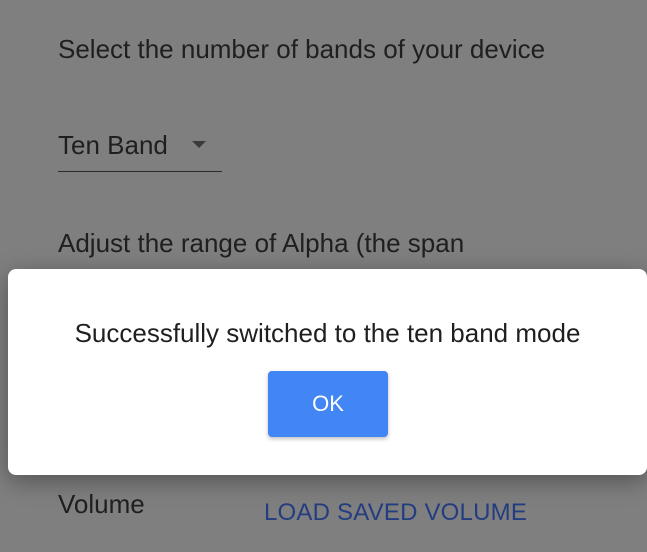 Image resolution: width=647 pixels, height=552 pixels. I want to click on load-saved-volume-button: LOAD SAVED VOLUME, so click(395, 513).